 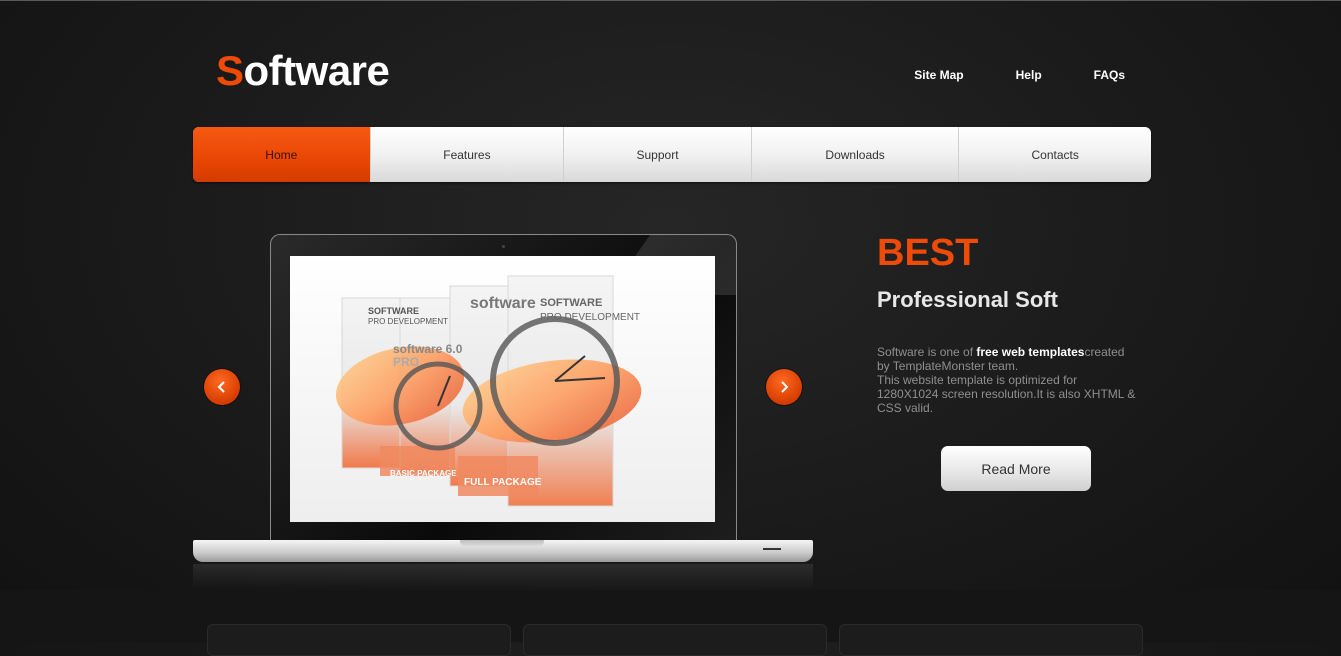 What do you see at coordinates (503, 482) in the screenshot?
I see `art-label-full: FULL PACKAGE` at bounding box center [503, 482].